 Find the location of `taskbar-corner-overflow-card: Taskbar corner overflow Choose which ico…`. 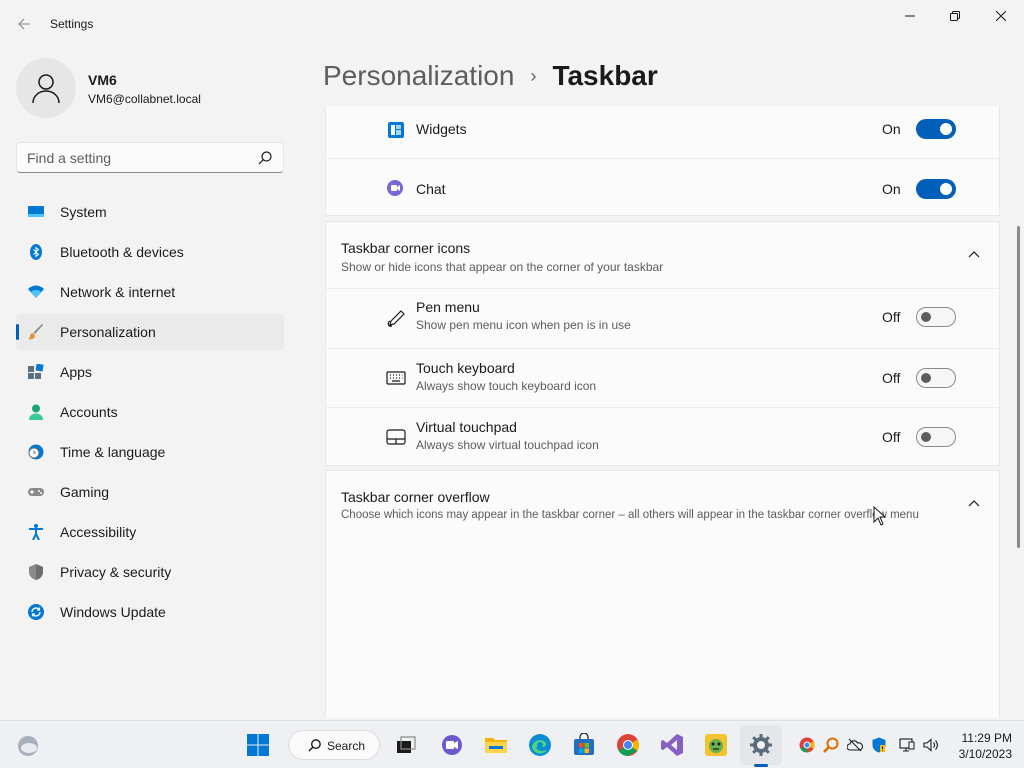

taskbar-corner-overflow-card: Taskbar corner overflow Choose which ico… is located at coordinates (662, 504).